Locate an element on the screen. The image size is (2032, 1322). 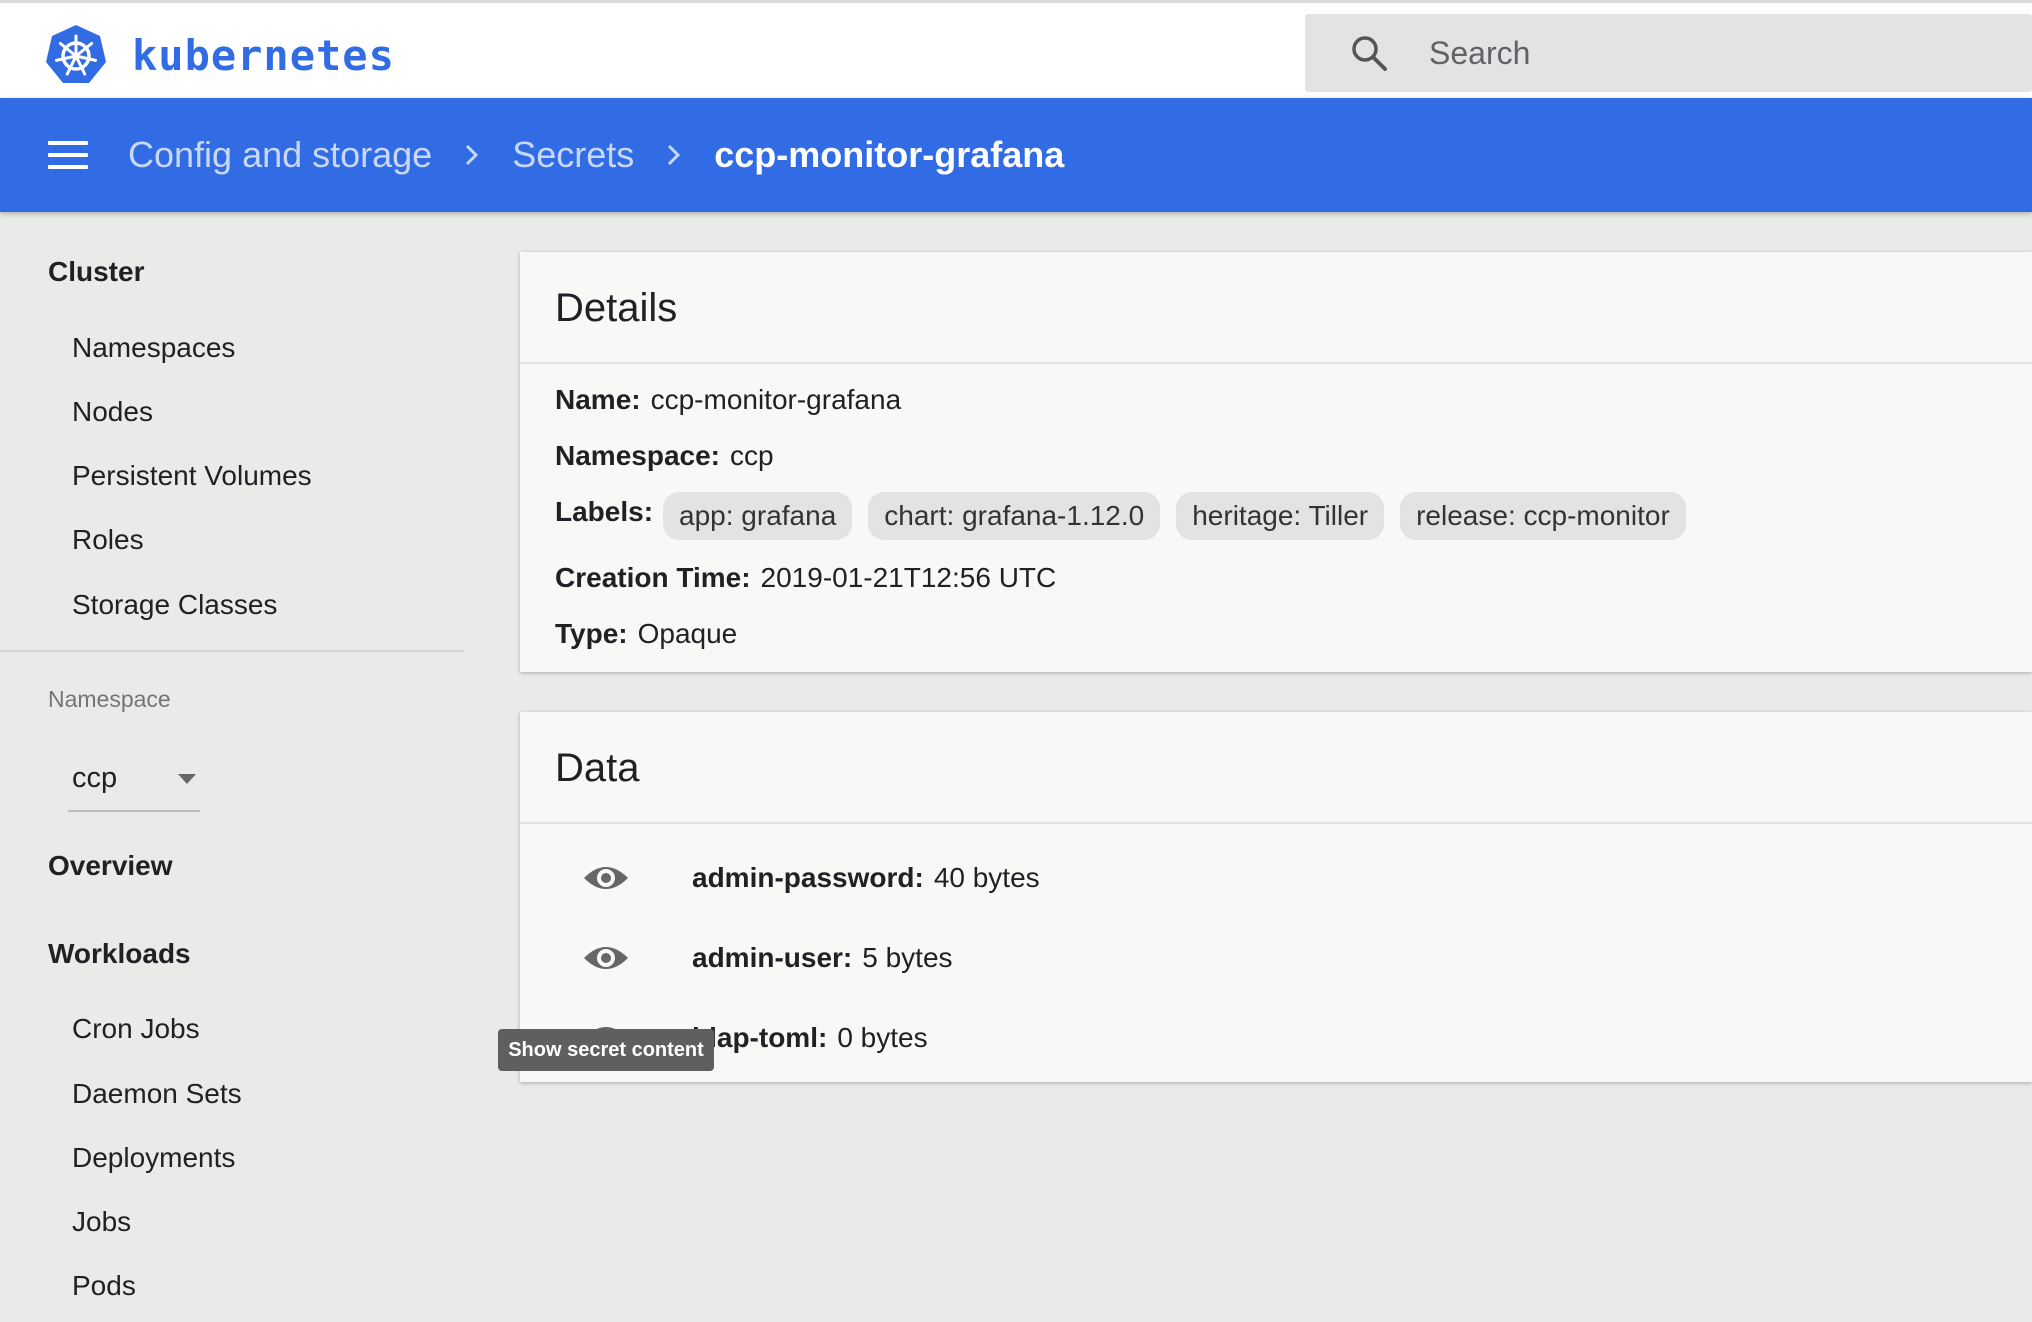
sidebar-item-jobs: Jobs is located at coordinates (101, 1222).